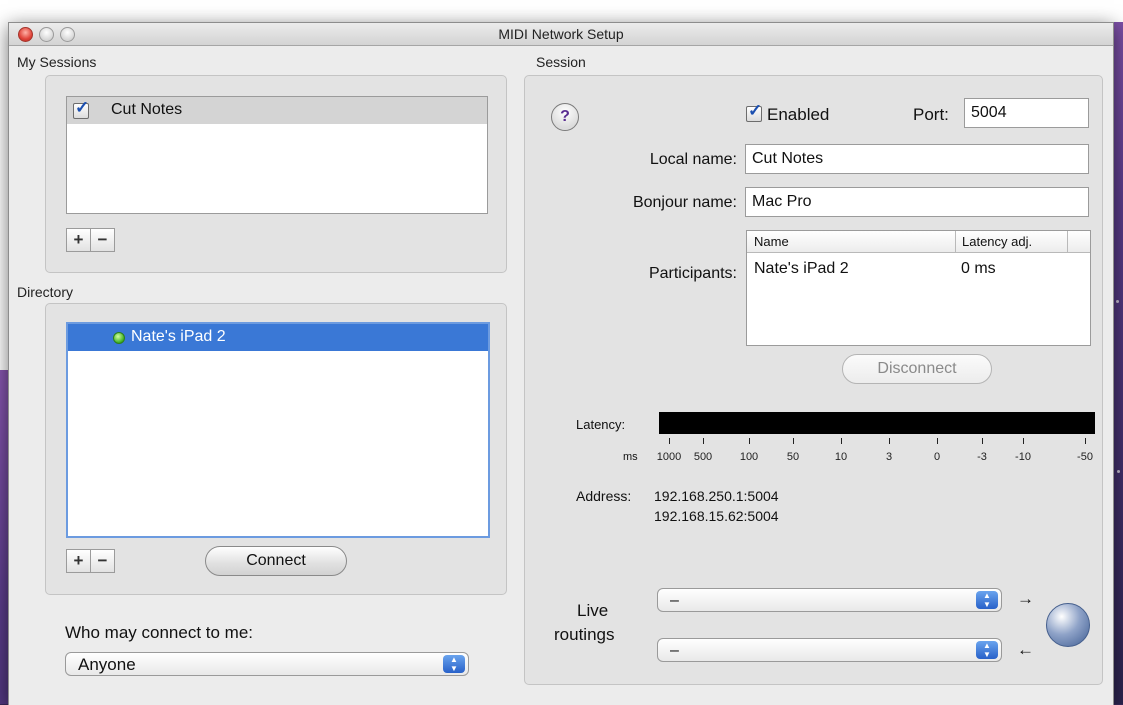  Describe the element at coordinates (45, 292) in the screenshot. I see `directory-label: Directory` at that location.